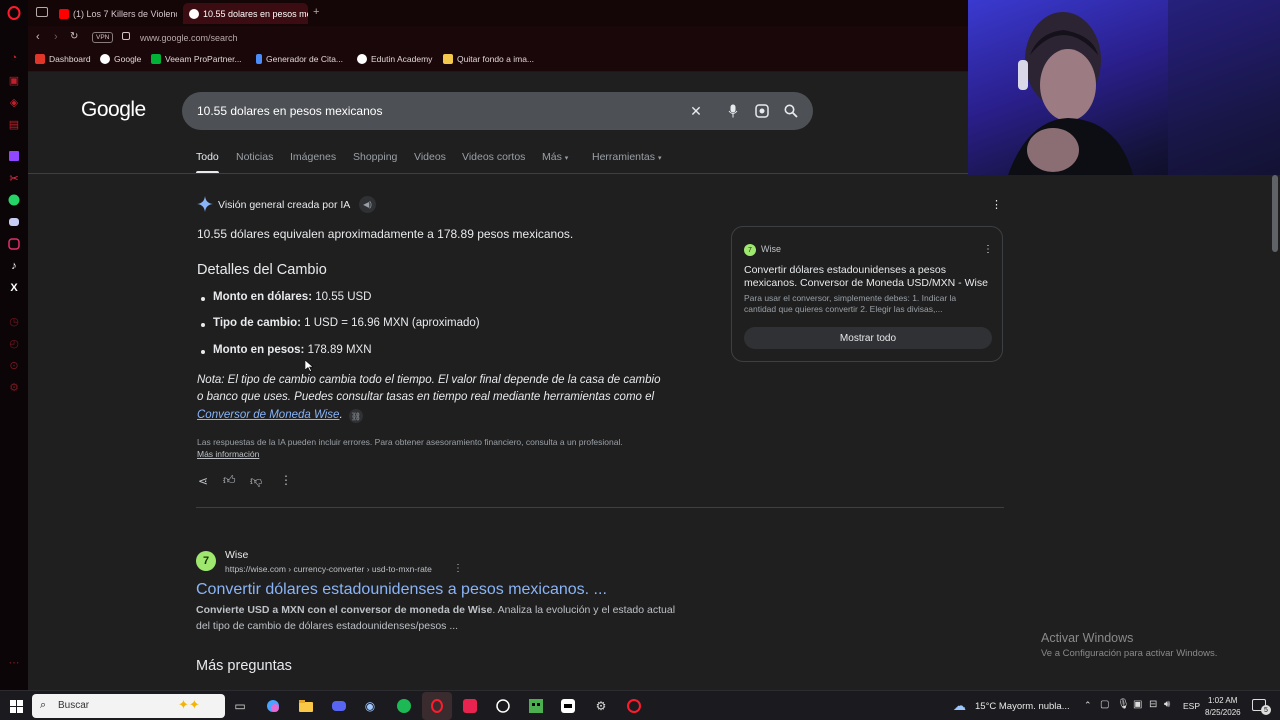 This screenshot has height=720, width=1280. What do you see at coordinates (493, 157) in the screenshot?
I see `tab-videos-cortos: Videos cortos` at bounding box center [493, 157].